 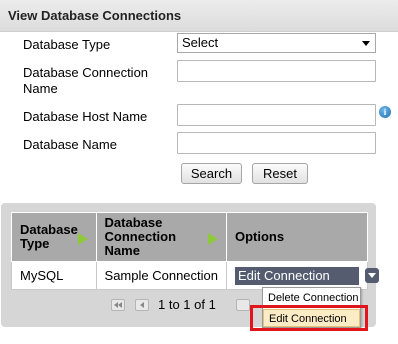 What do you see at coordinates (40, 88) in the screenshot?
I see `conn-name-label-line2: Name` at bounding box center [40, 88].